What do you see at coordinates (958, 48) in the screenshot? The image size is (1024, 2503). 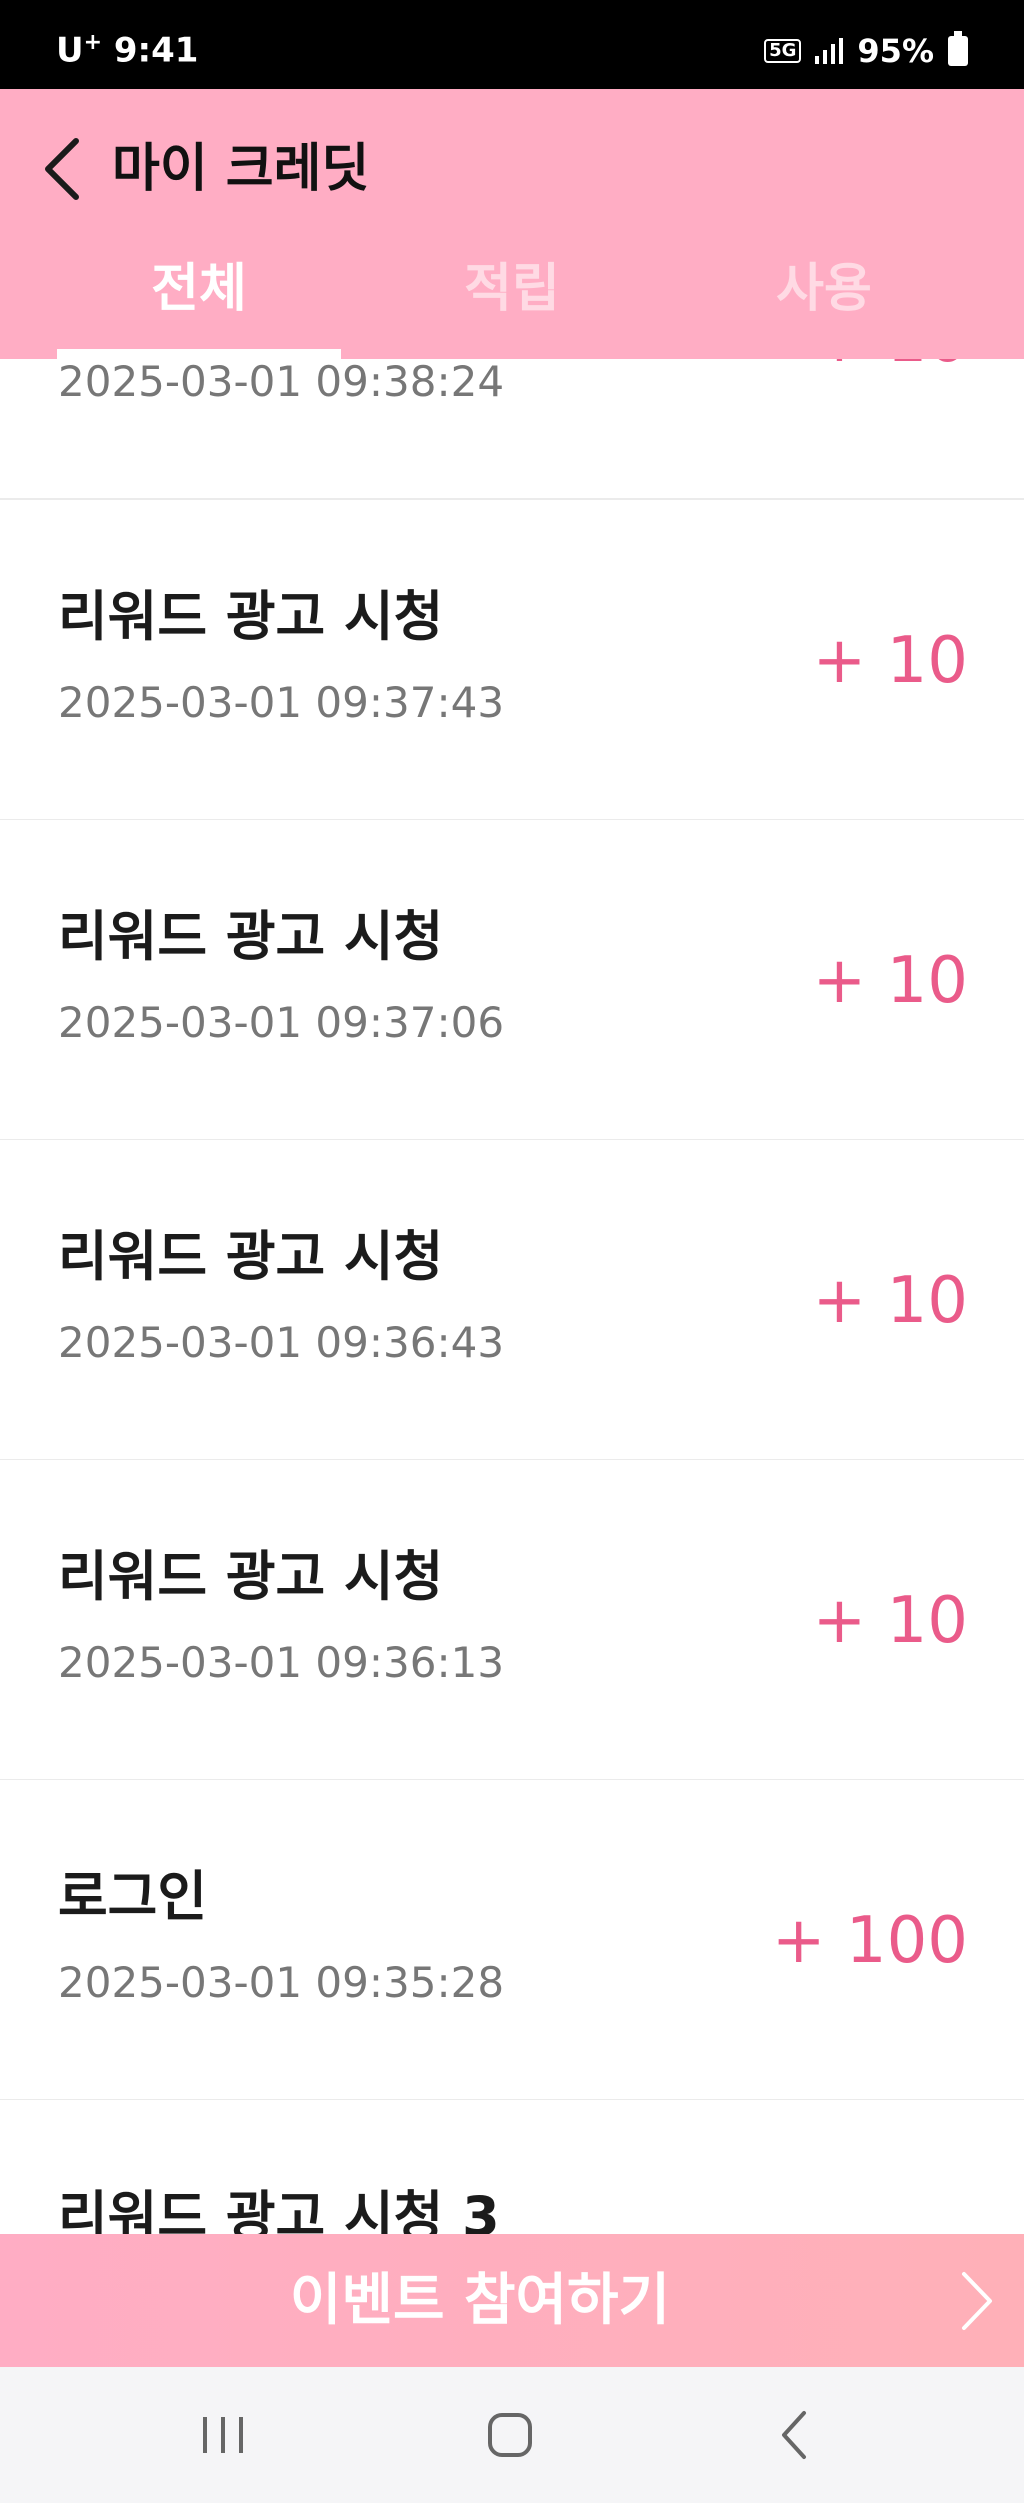 I see `battery-icon` at bounding box center [958, 48].